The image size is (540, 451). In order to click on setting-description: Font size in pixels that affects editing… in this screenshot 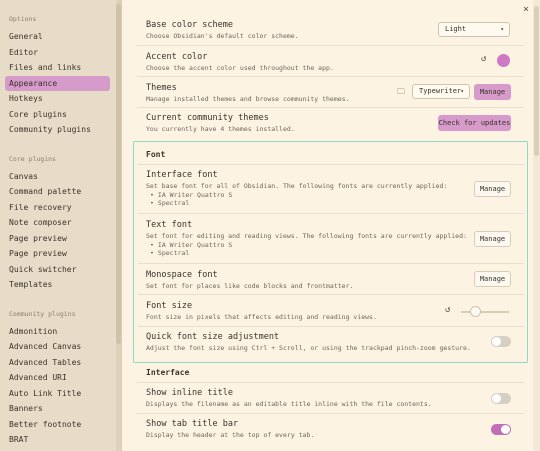, I will do `click(261, 317)`.